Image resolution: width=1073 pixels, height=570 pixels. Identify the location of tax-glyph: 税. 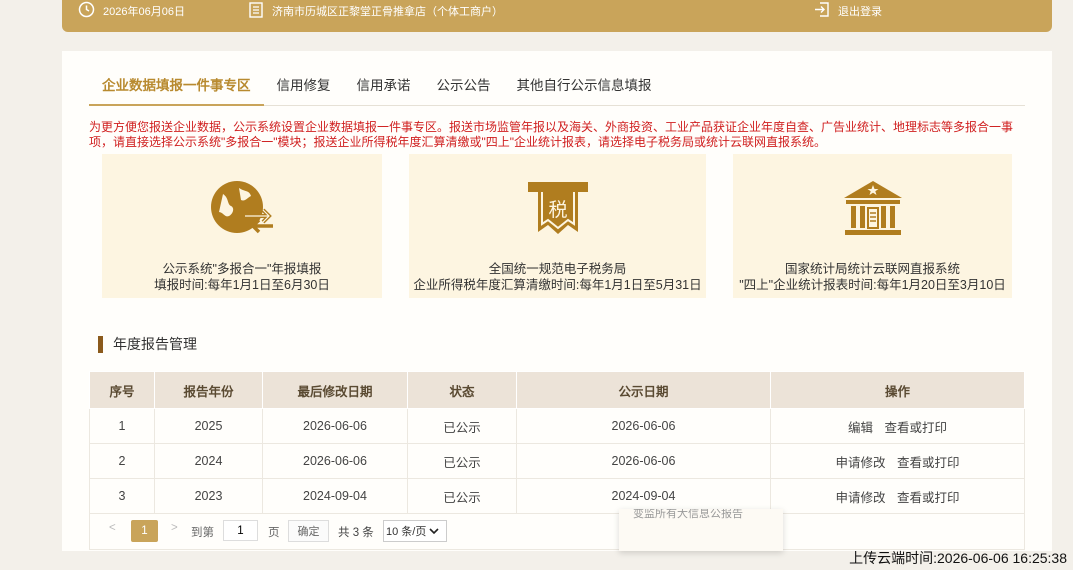
(557, 210).